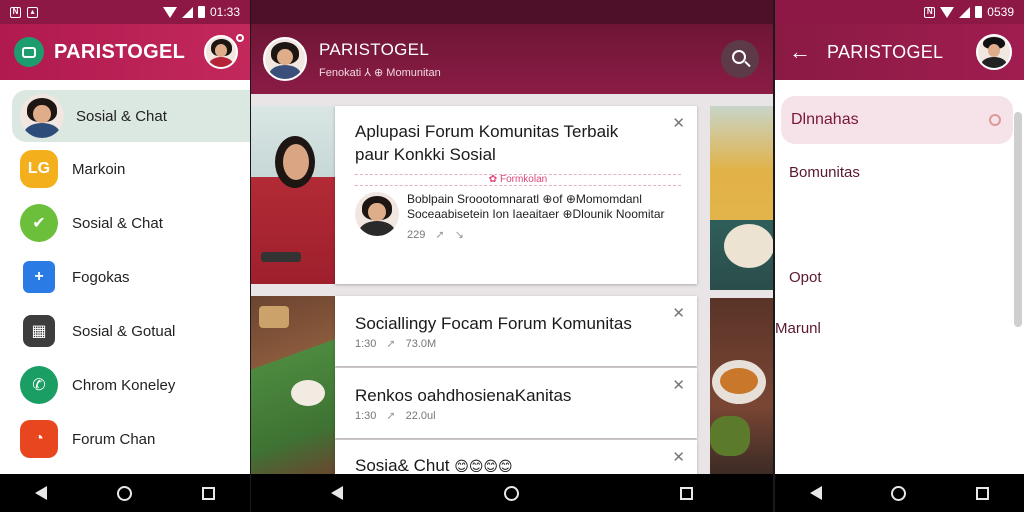  I want to click on menu-item-fogokas: + Fogokas, so click(125, 277).